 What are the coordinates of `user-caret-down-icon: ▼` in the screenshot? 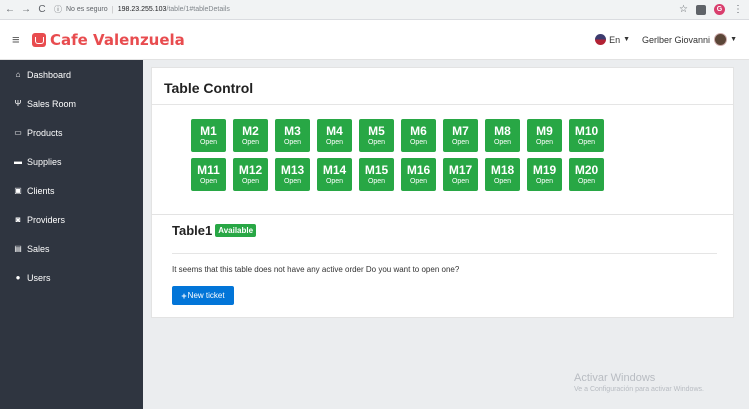 It's located at (733, 39).